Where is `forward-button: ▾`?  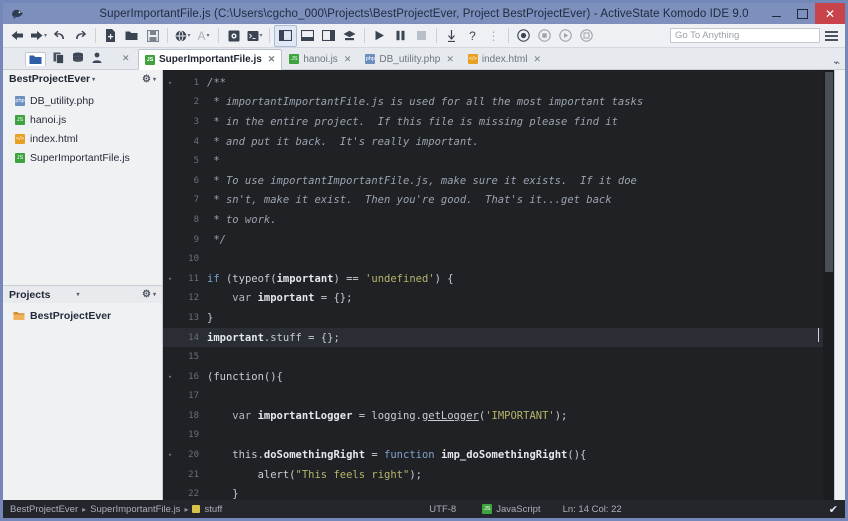
forward-button: ▾ is located at coordinates (38, 36).